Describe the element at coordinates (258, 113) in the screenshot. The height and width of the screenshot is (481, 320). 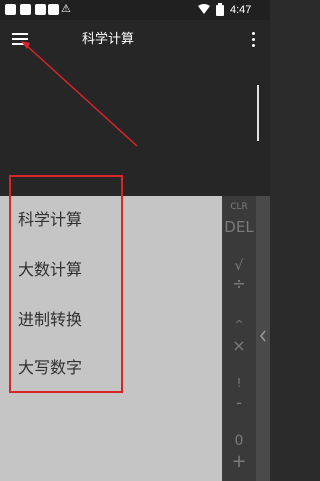
I see `text-cursor` at that location.